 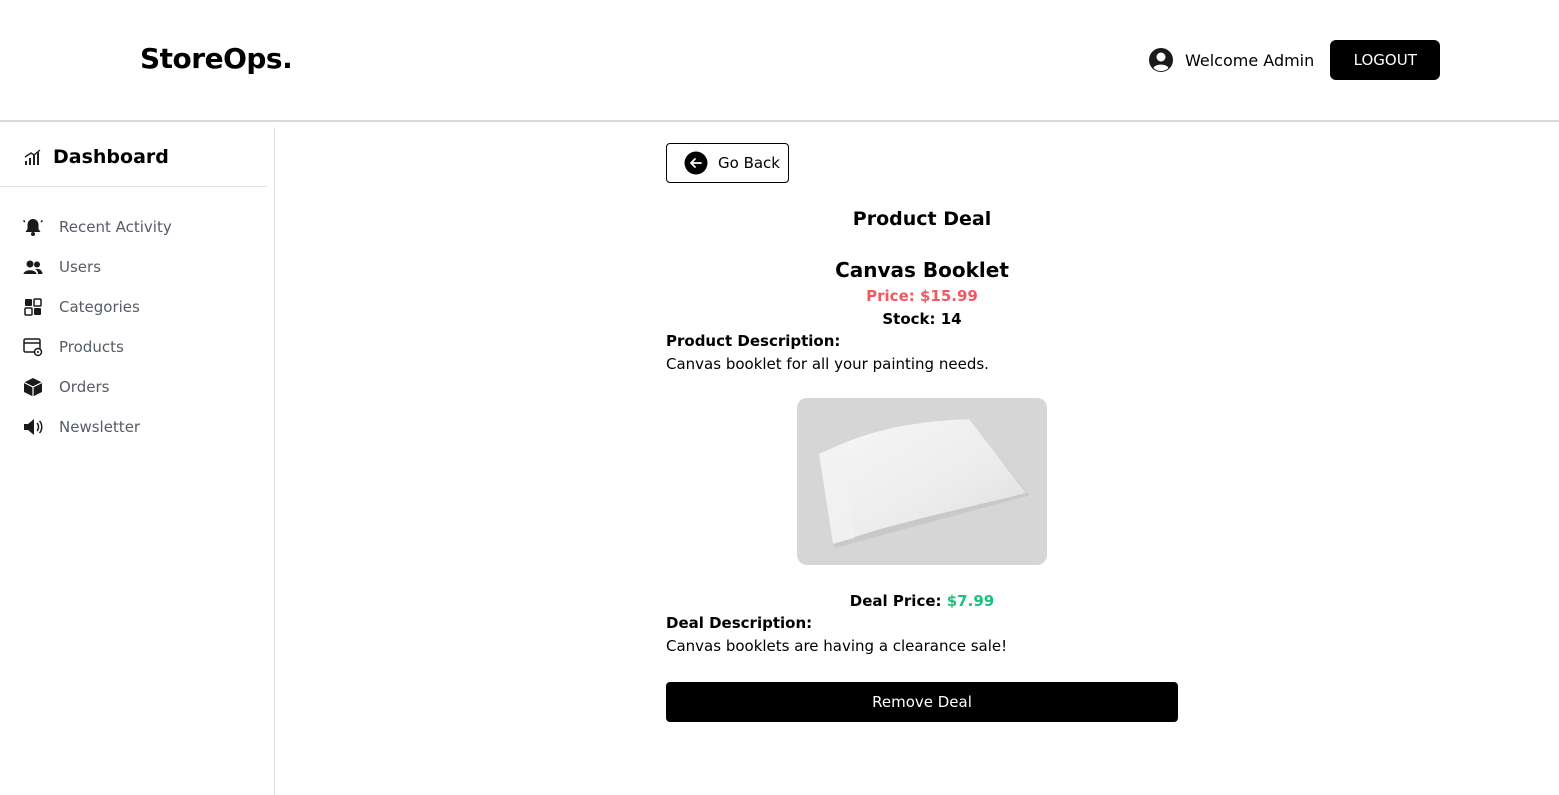 What do you see at coordinates (80, 267) in the screenshot?
I see `sidebar-item-label: Users` at bounding box center [80, 267].